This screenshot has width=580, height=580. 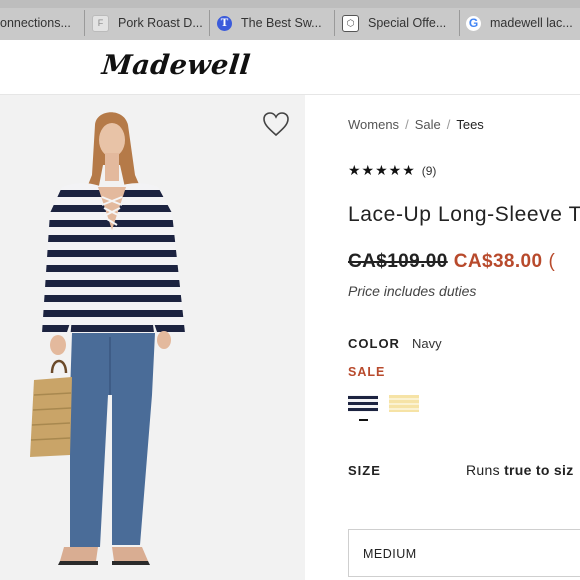 I want to click on sale-label: SALE, so click(x=367, y=372).